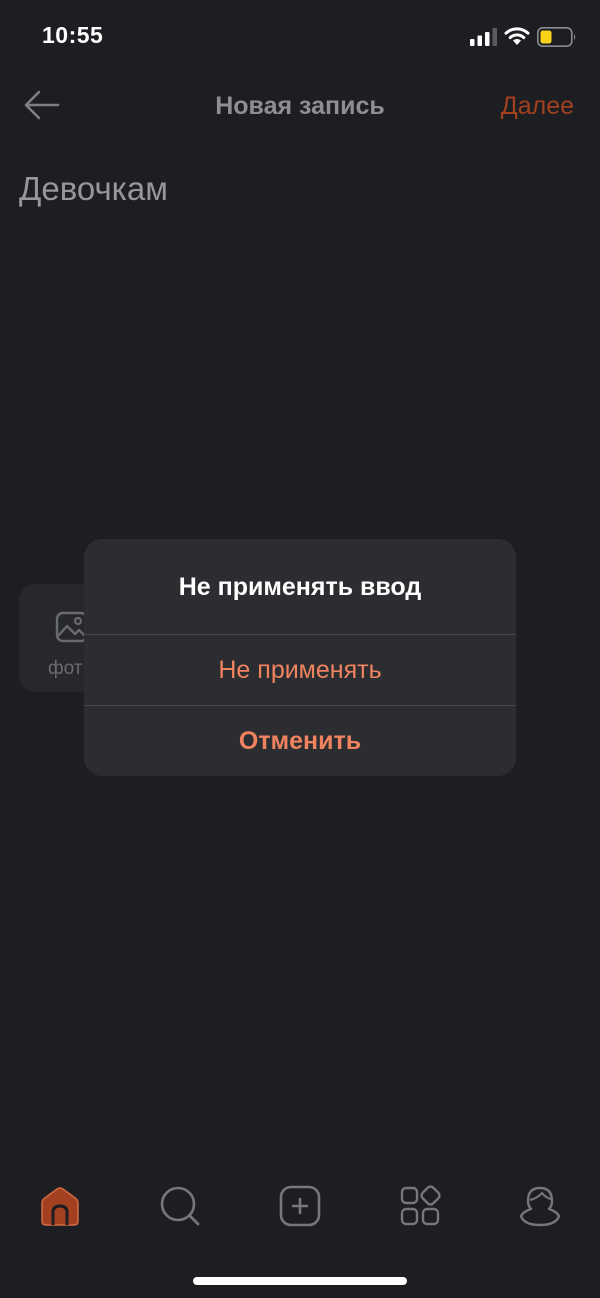 This screenshot has width=600, height=1298. I want to click on user-icon, so click(540, 1206).